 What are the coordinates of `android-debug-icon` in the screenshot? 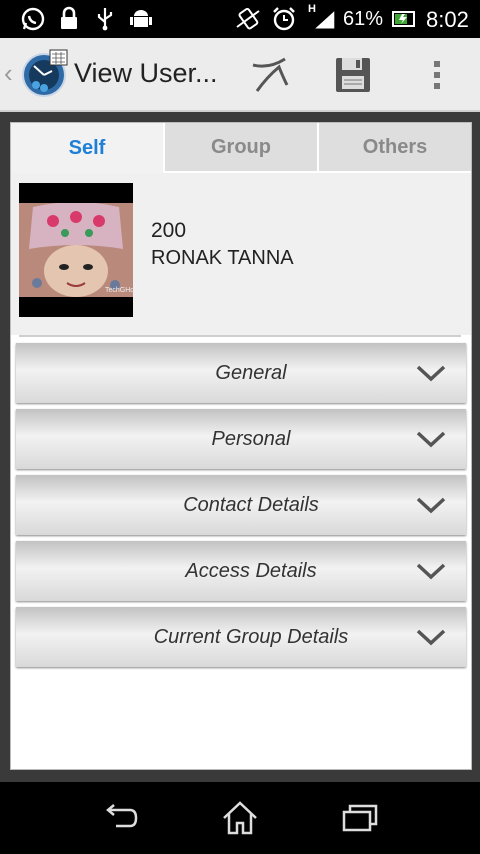 It's located at (141, 19).